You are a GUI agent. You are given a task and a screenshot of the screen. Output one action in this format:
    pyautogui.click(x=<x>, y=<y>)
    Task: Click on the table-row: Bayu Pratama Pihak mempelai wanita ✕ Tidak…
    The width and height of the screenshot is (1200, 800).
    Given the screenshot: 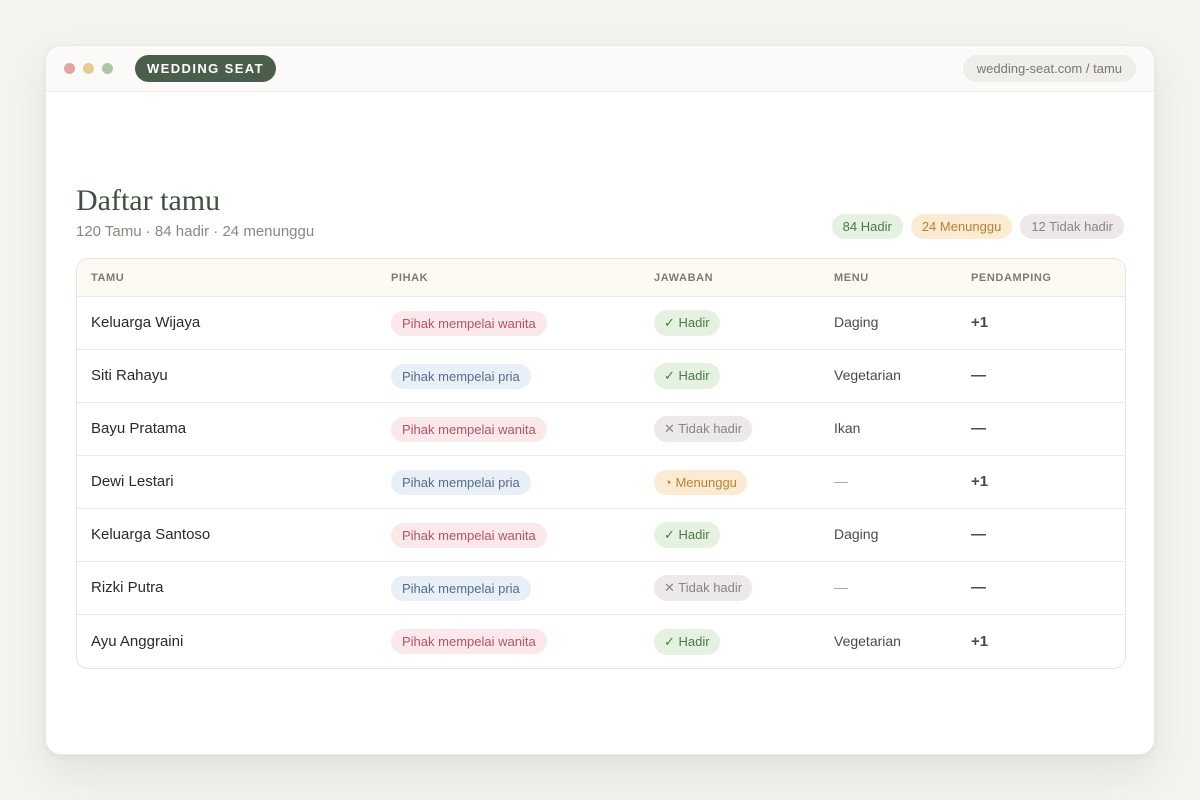 What is the action you would take?
    pyautogui.click(x=601, y=429)
    